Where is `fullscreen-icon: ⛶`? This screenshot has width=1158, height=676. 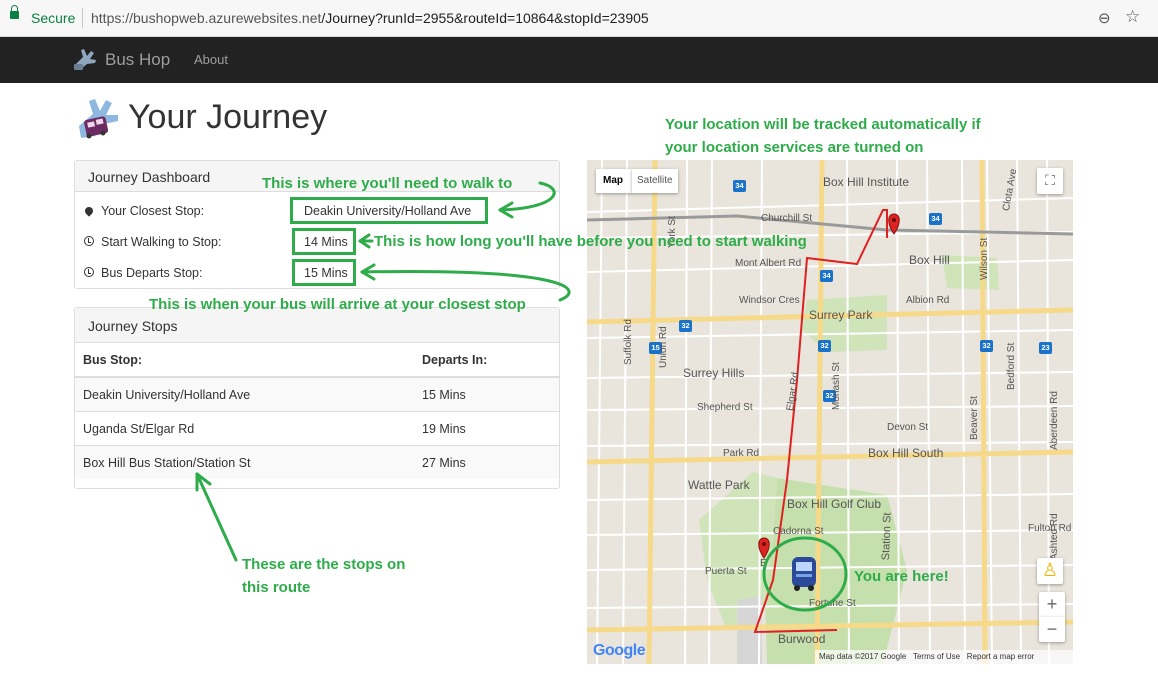 fullscreen-icon: ⛶ is located at coordinates (1050, 181).